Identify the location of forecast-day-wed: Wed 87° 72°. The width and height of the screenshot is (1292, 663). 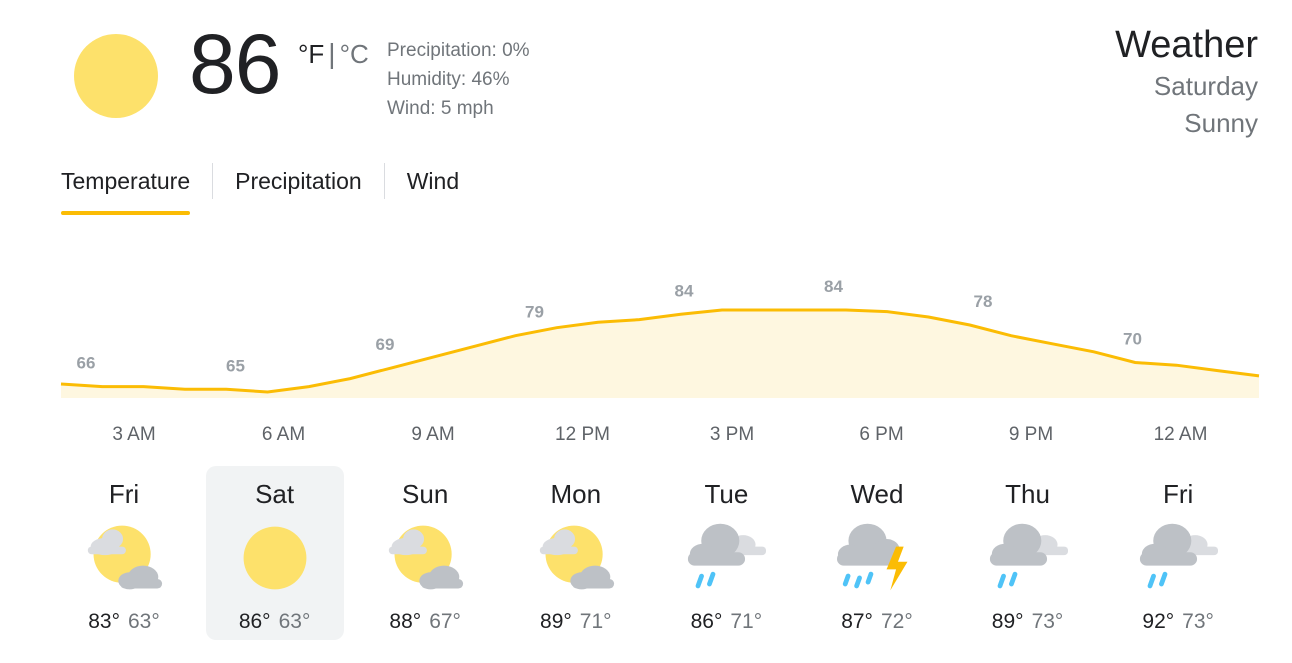
(877, 553).